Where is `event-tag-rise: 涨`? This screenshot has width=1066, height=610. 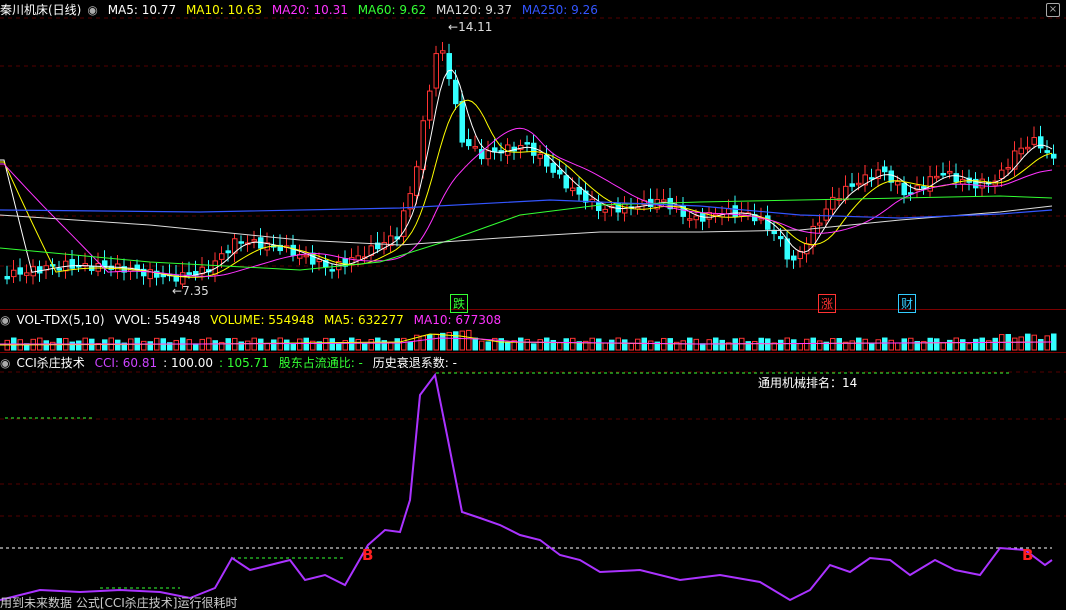
event-tag-rise: 涨 is located at coordinates (827, 303).